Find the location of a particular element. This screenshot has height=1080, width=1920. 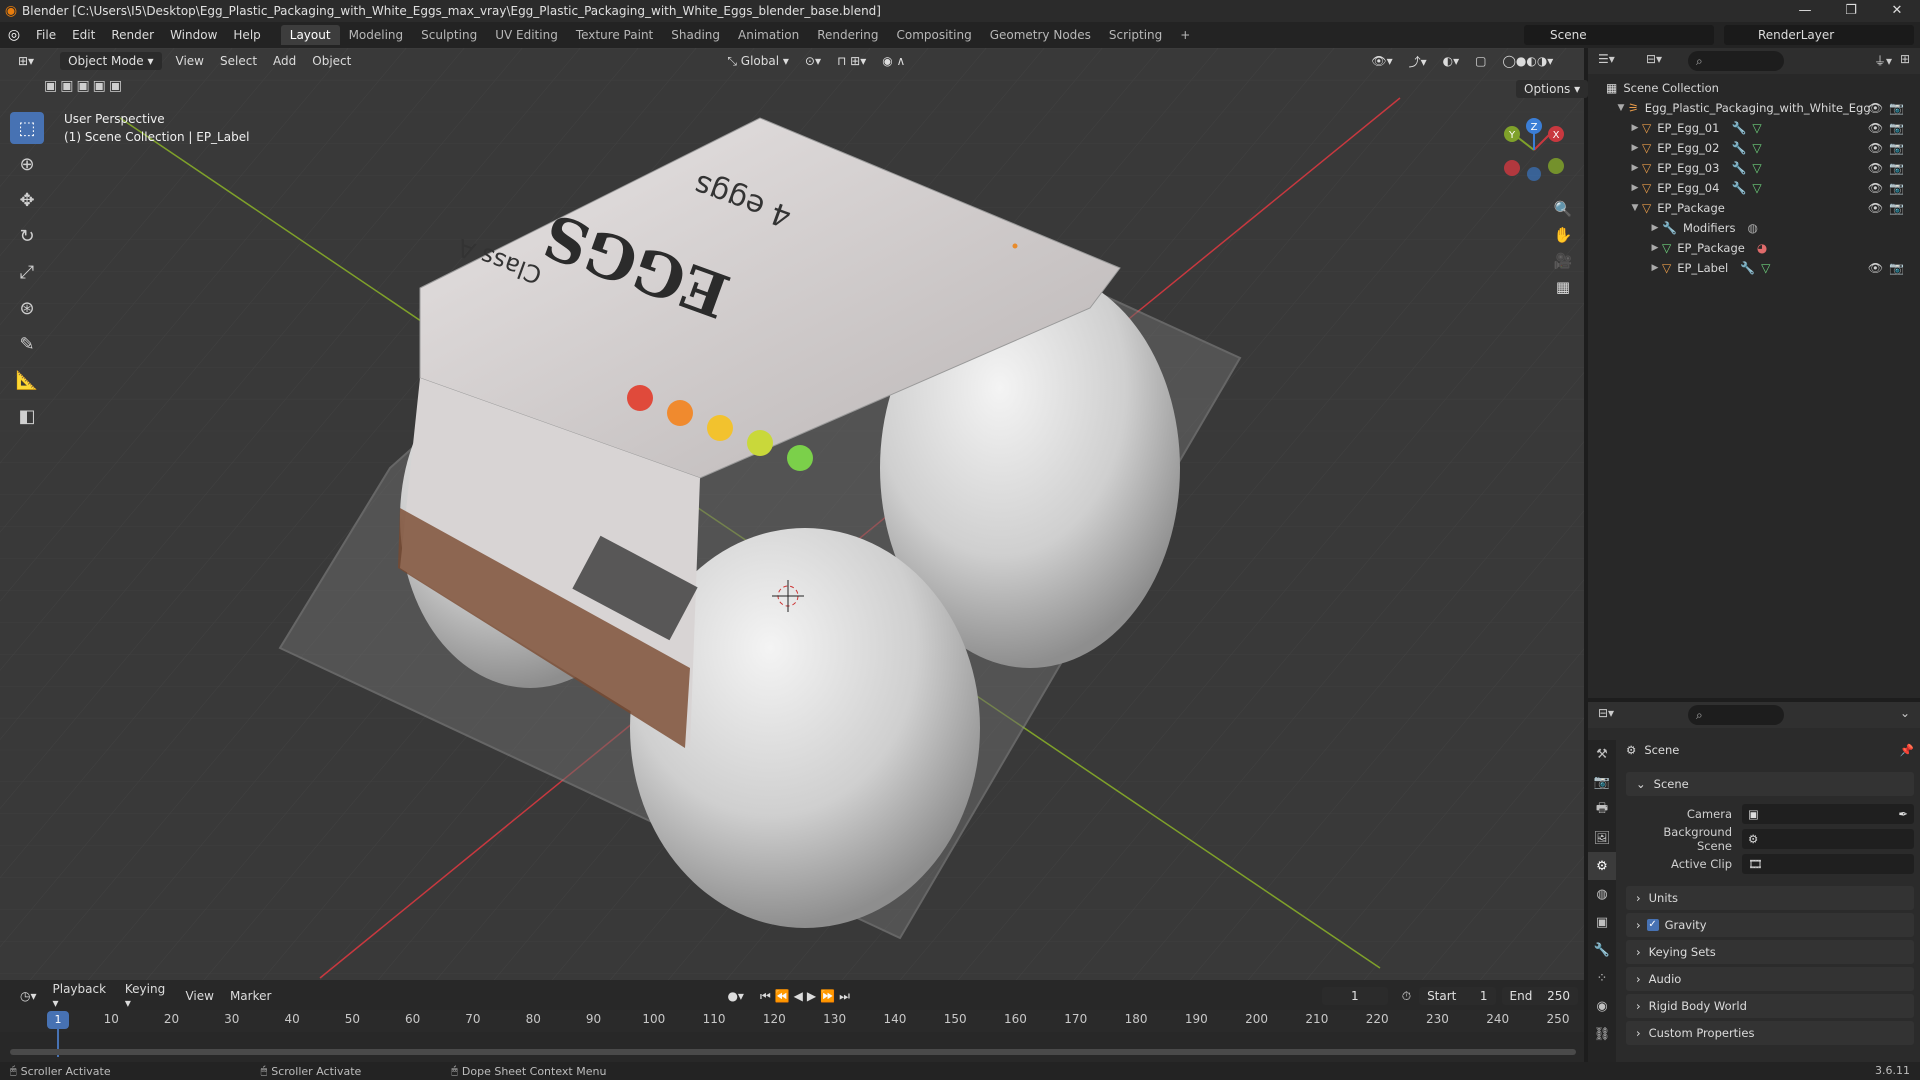

tab-shading: Shading is located at coordinates (695, 35).